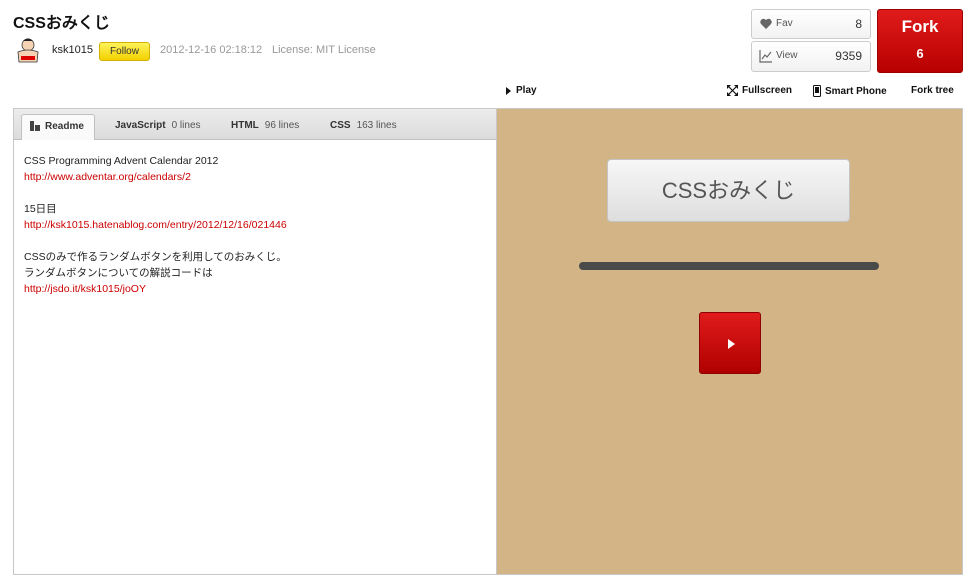  What do you see at coordinates (787, 55) in the screenshot?
I see `view-label: View` at bounding box center [787, 55].